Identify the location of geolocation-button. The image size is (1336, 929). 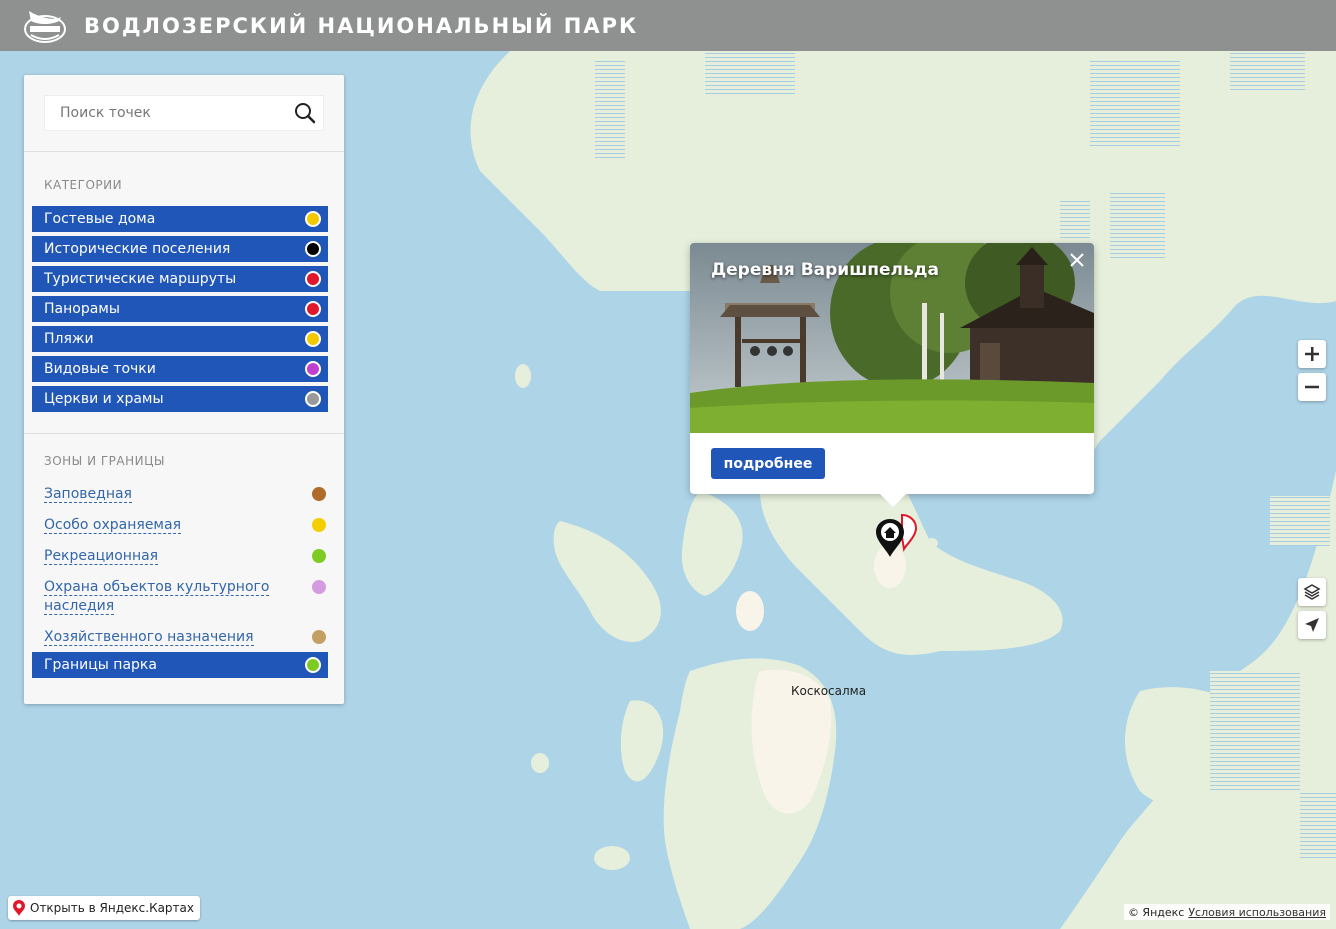
(1312, 625).